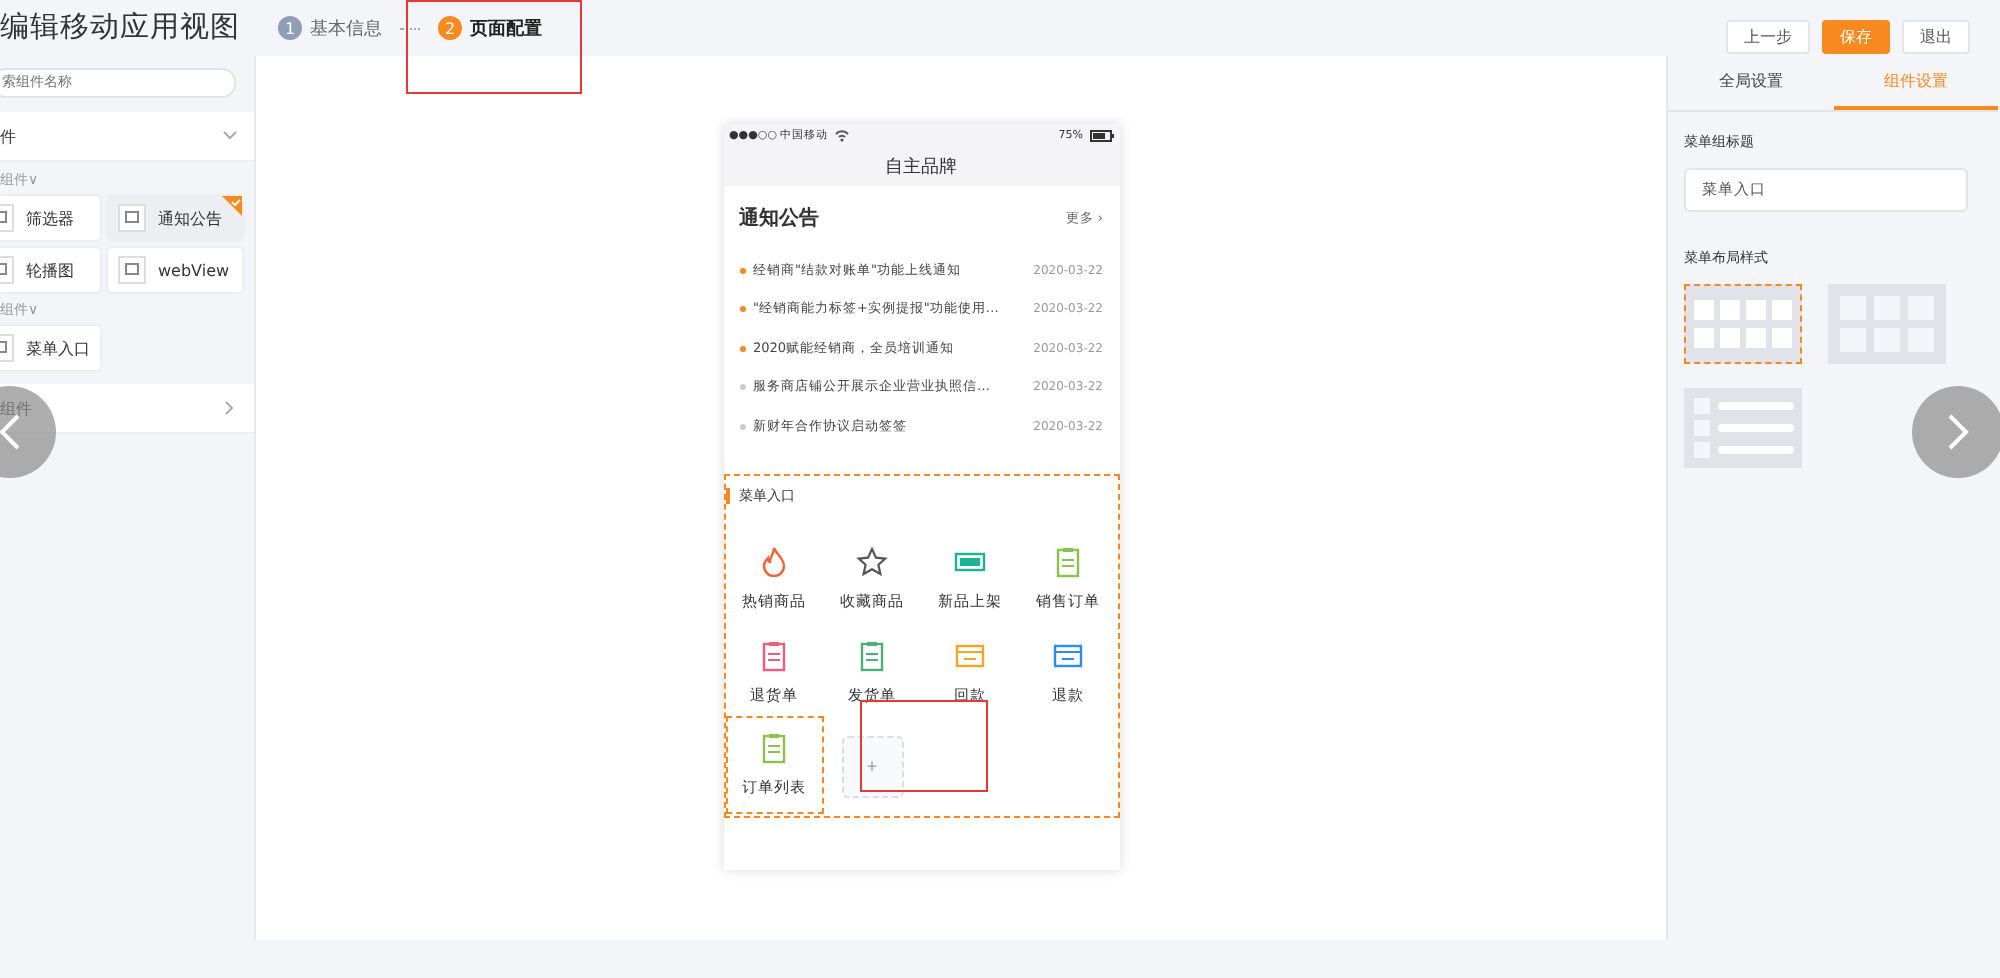  Describe the element at coordinates (232, 206) in the screenshot. I see `selected-corner-icon` at that location.